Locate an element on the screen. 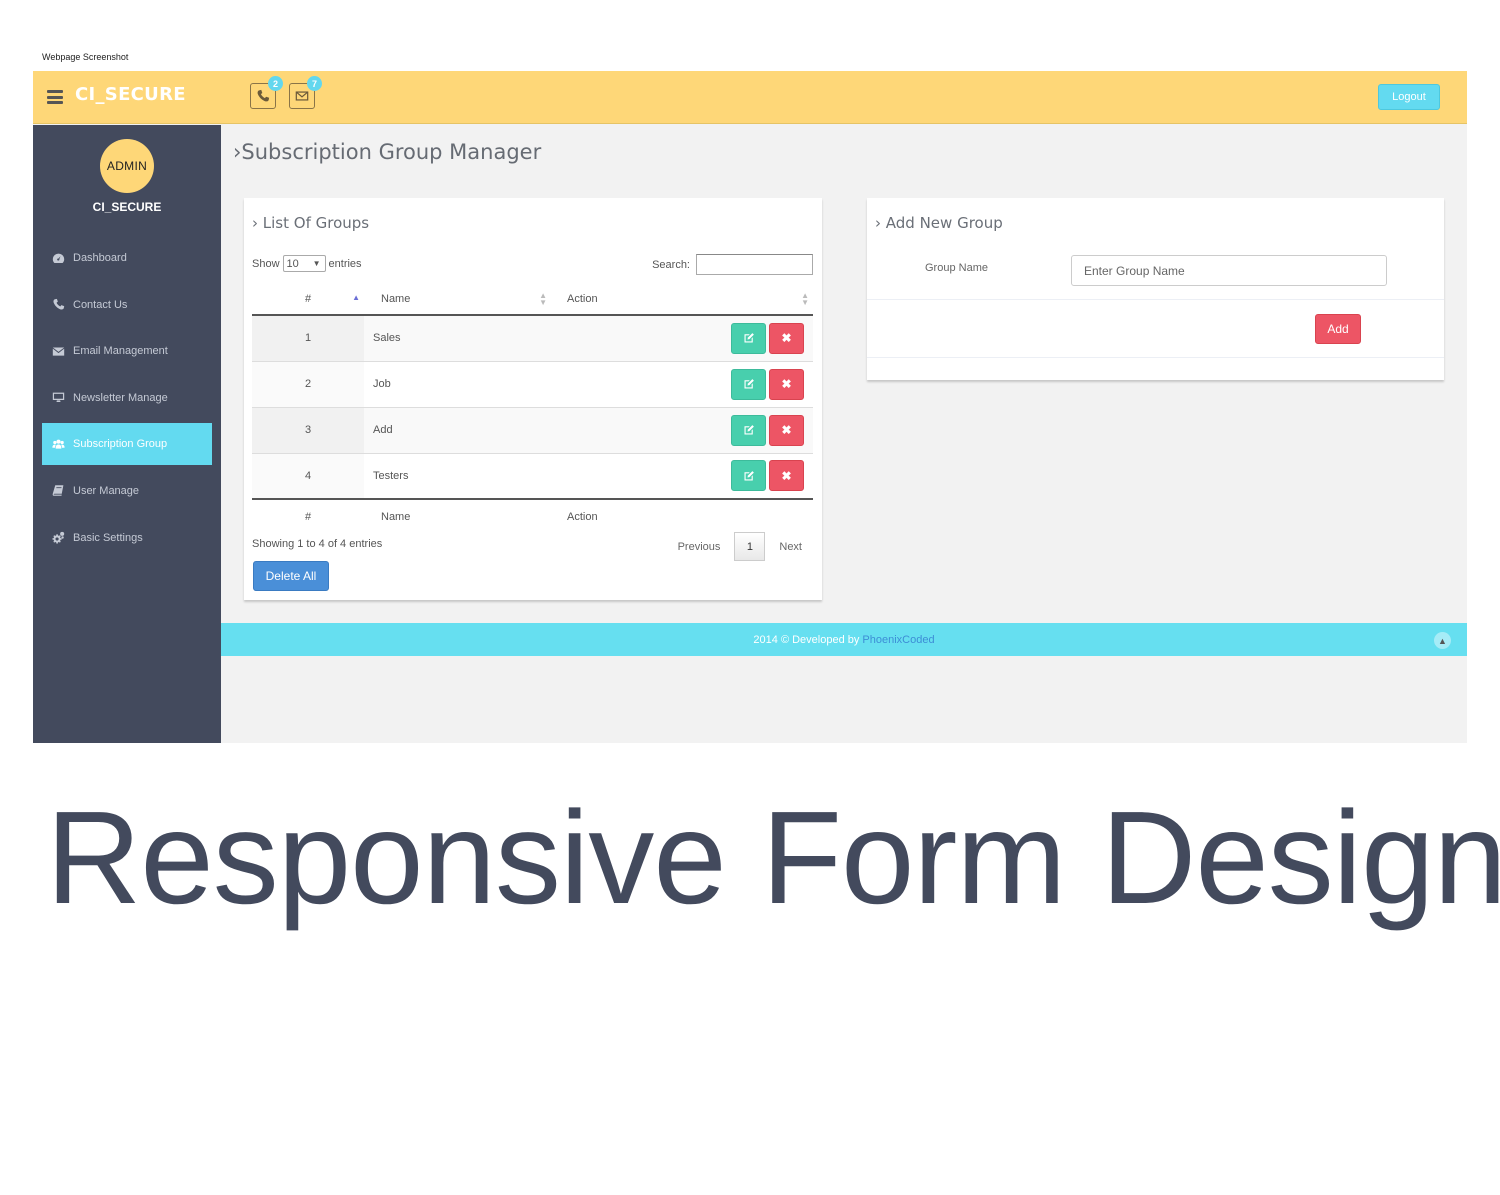 The height and width of the screenshot is (1195, 1500). sort-ascending-icon: ▲ is located at coordinates (356, 297).